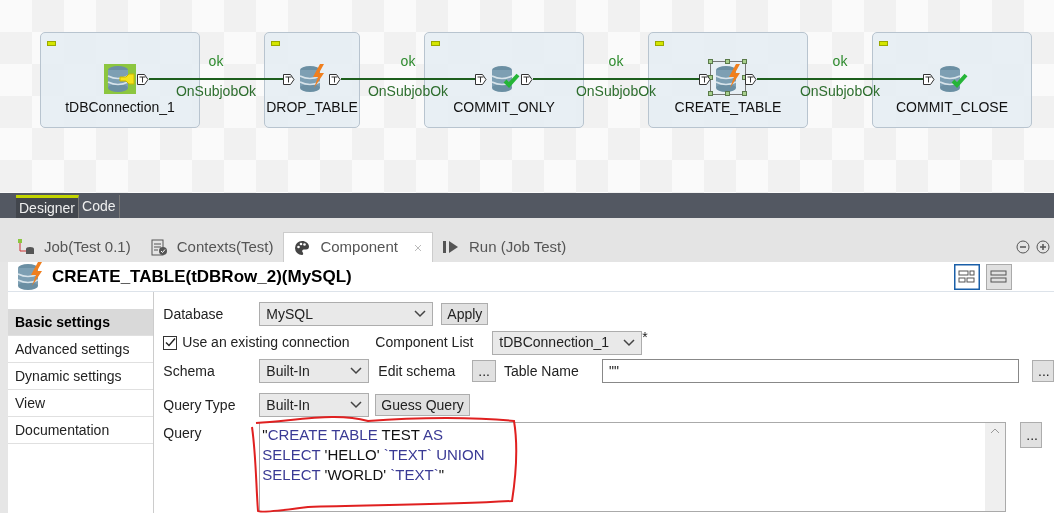  I want to click on view-tab: Run (Job Test), so click(505, 247).